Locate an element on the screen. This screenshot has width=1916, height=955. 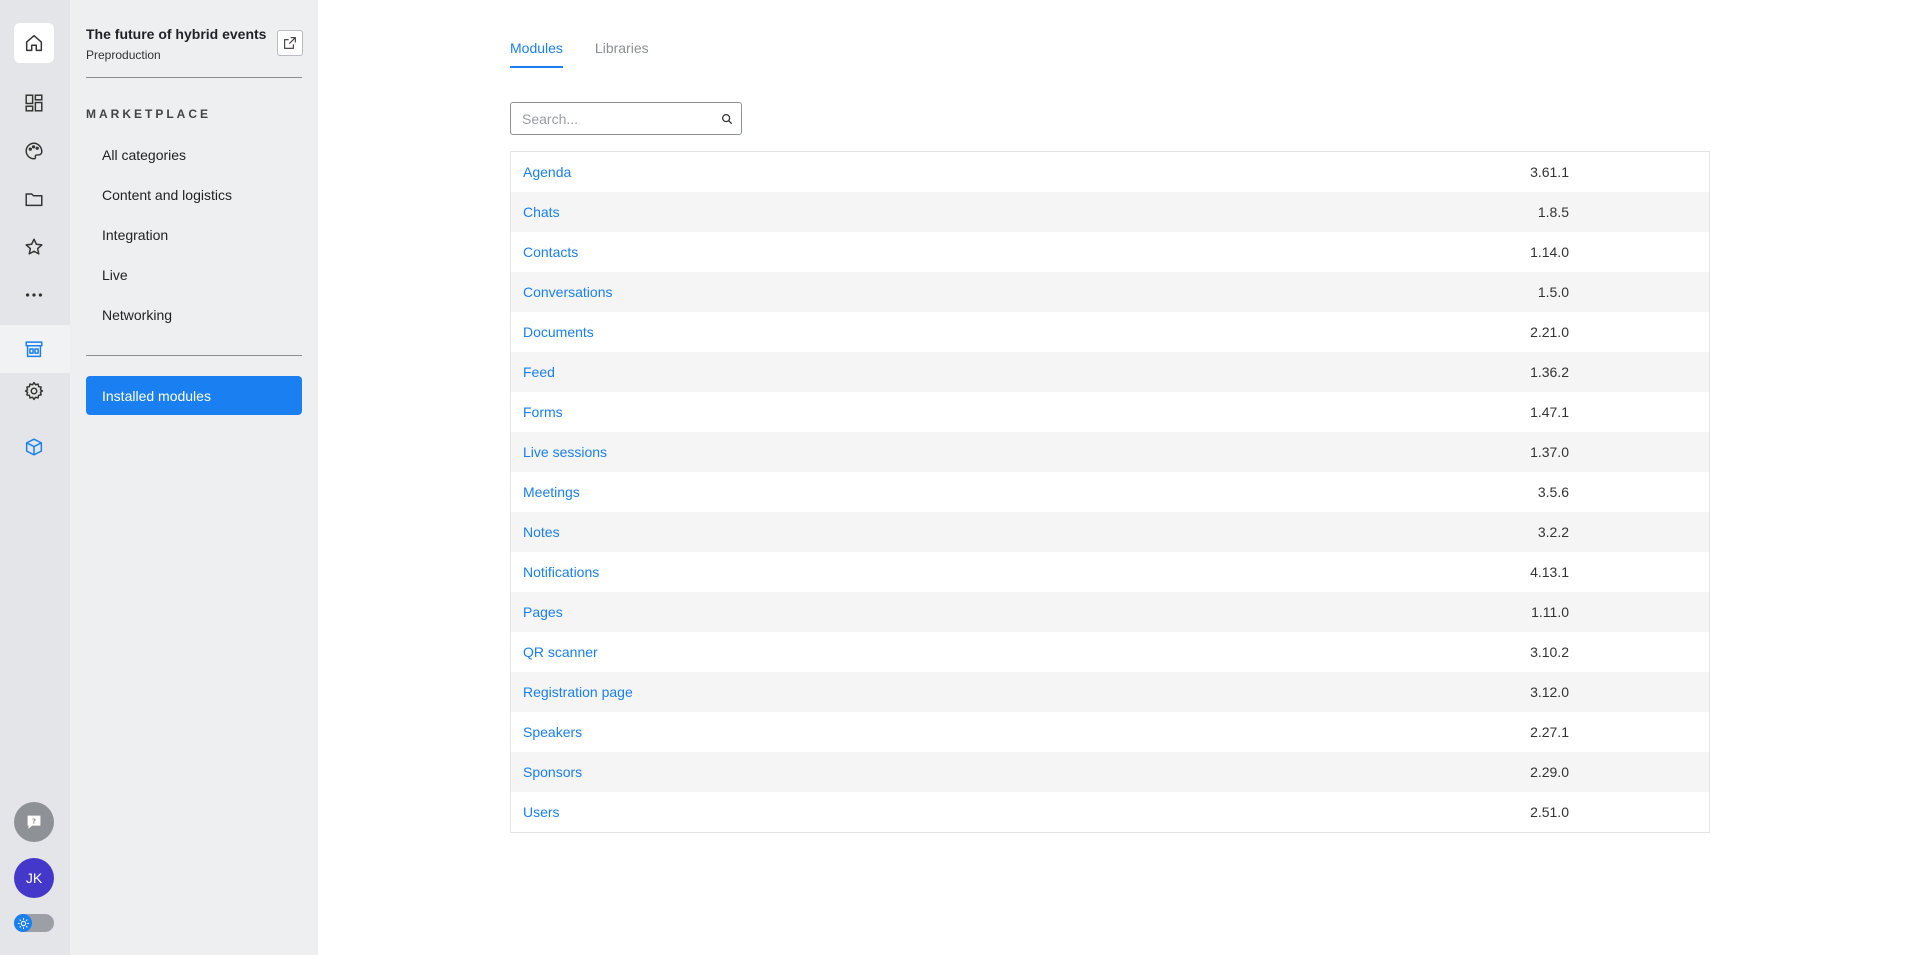
table-row: Agenda 3.61.1 is located at coordinates (1110, 172).